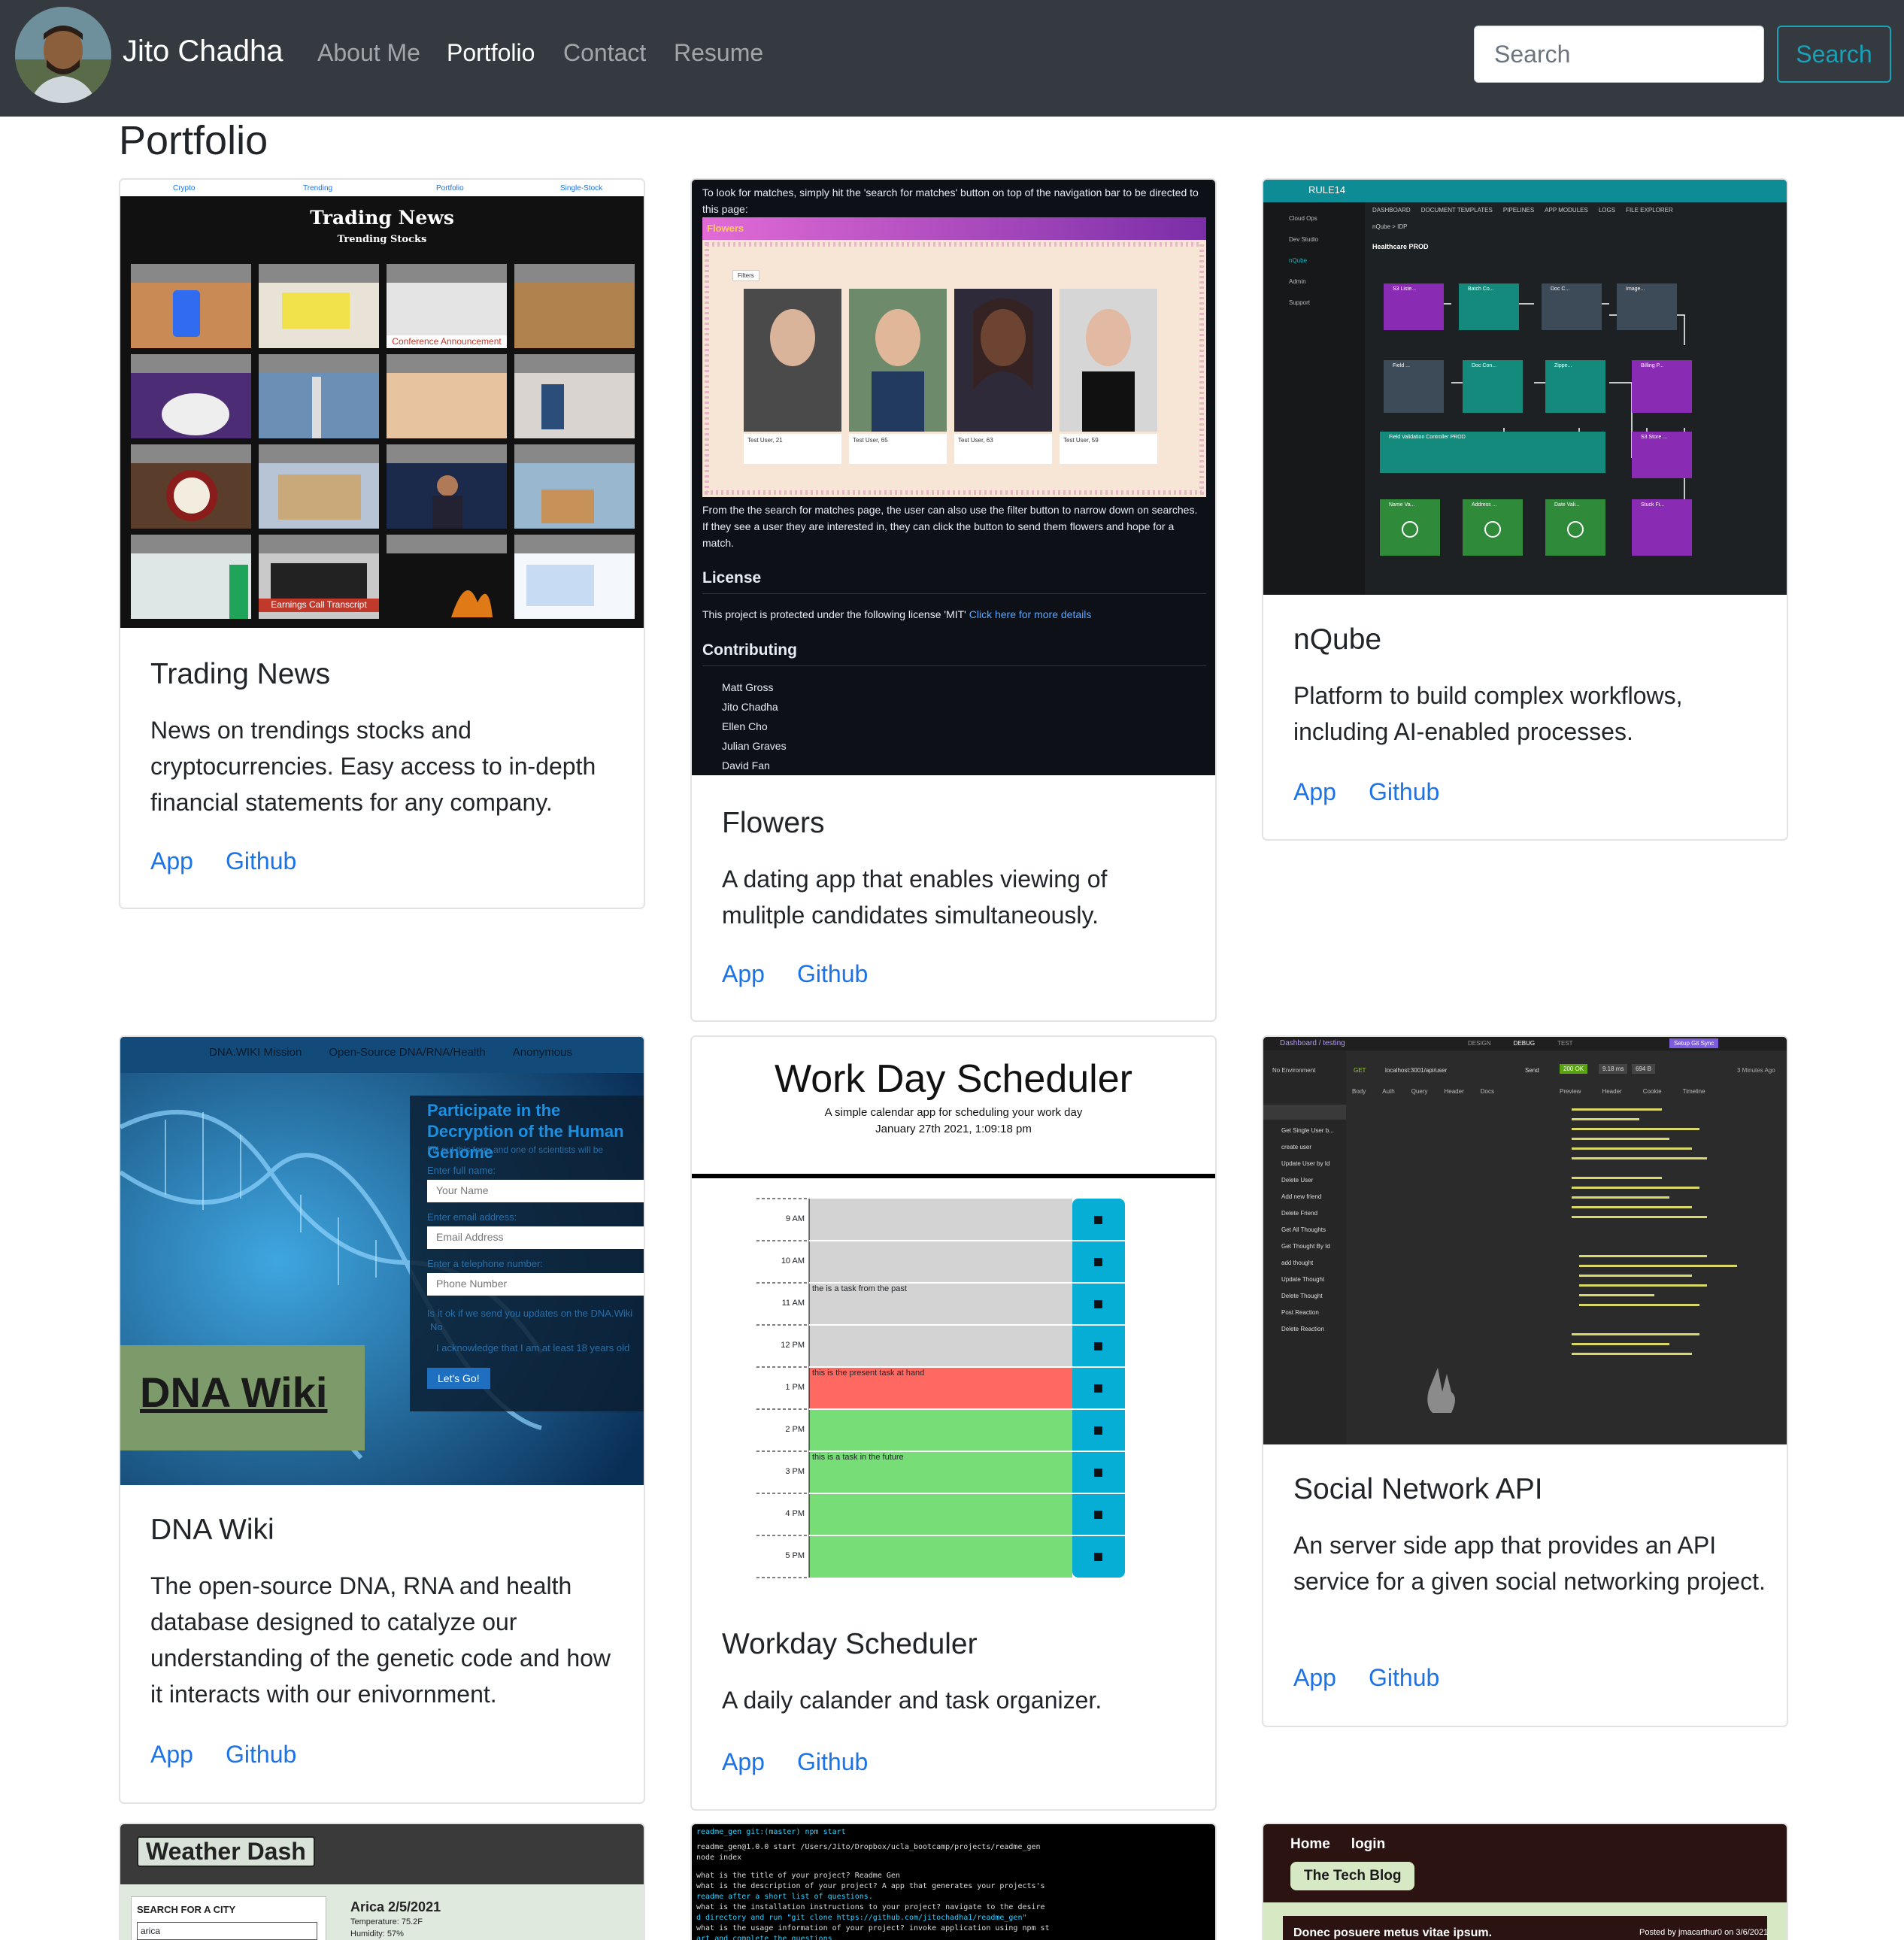 This screenshot has width=1904, height=1940. What do you see at coordinates (319, 604) in the screenshot?
I see `shot-caption: Earnings Call Transcript` at bounding box center [319, 604].